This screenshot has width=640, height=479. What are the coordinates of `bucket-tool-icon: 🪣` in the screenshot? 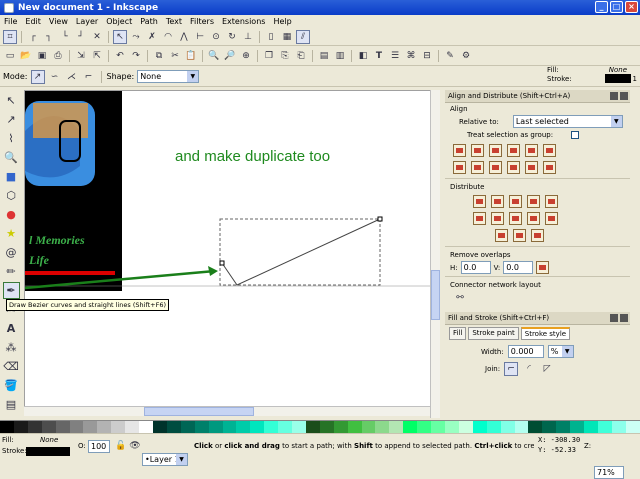 It's located at (11, 385).